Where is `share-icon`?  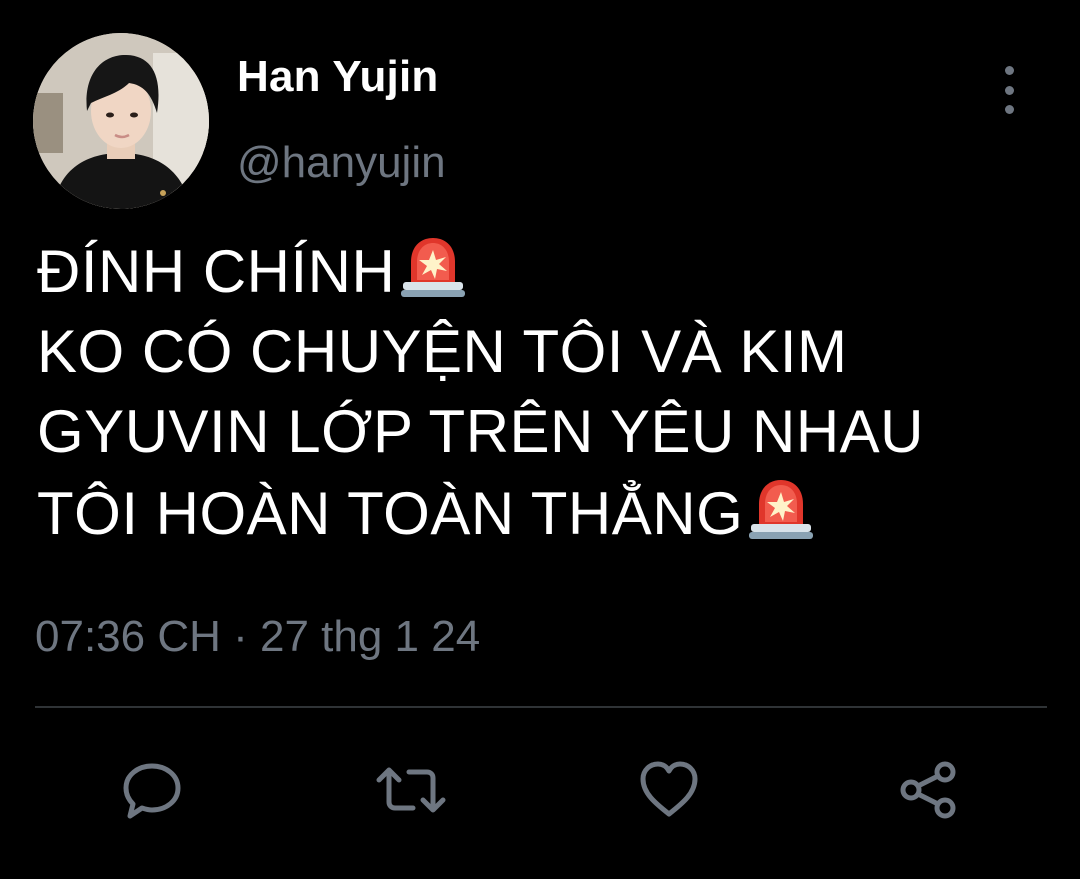 share-icon is located at coordinates (928, 790).